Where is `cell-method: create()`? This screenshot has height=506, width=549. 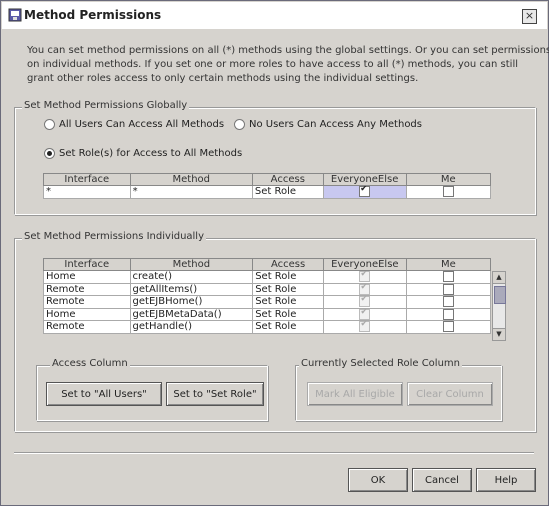
cell-method: create() is located at coordinates (191, 277).